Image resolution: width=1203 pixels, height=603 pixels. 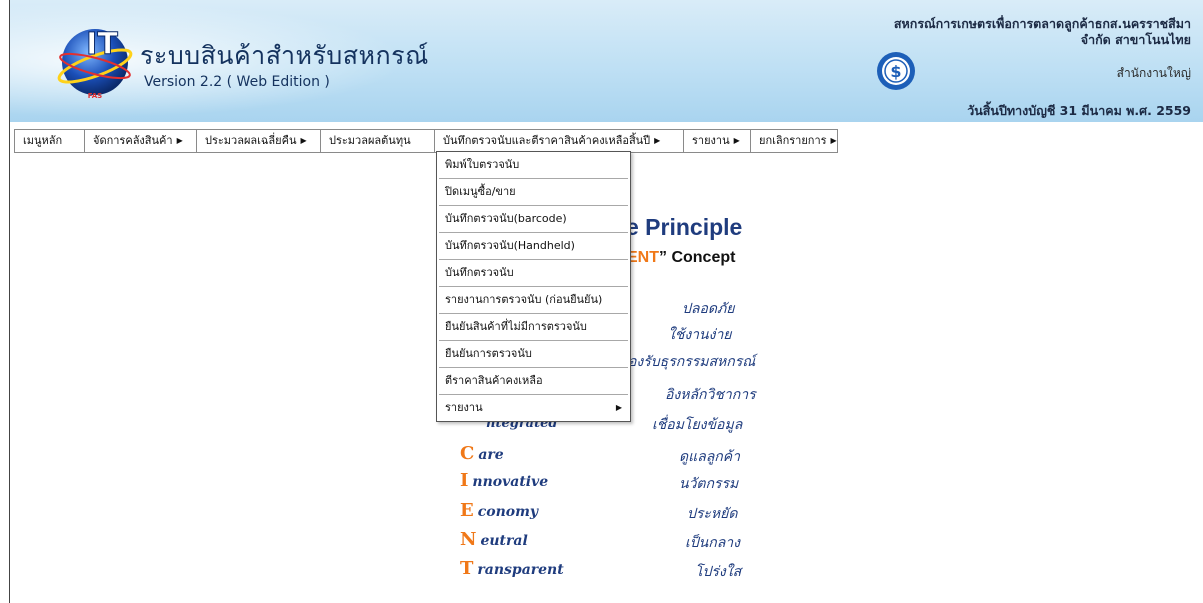 I want to click on logo-small-text: FAS, so click(x=95, y=96).